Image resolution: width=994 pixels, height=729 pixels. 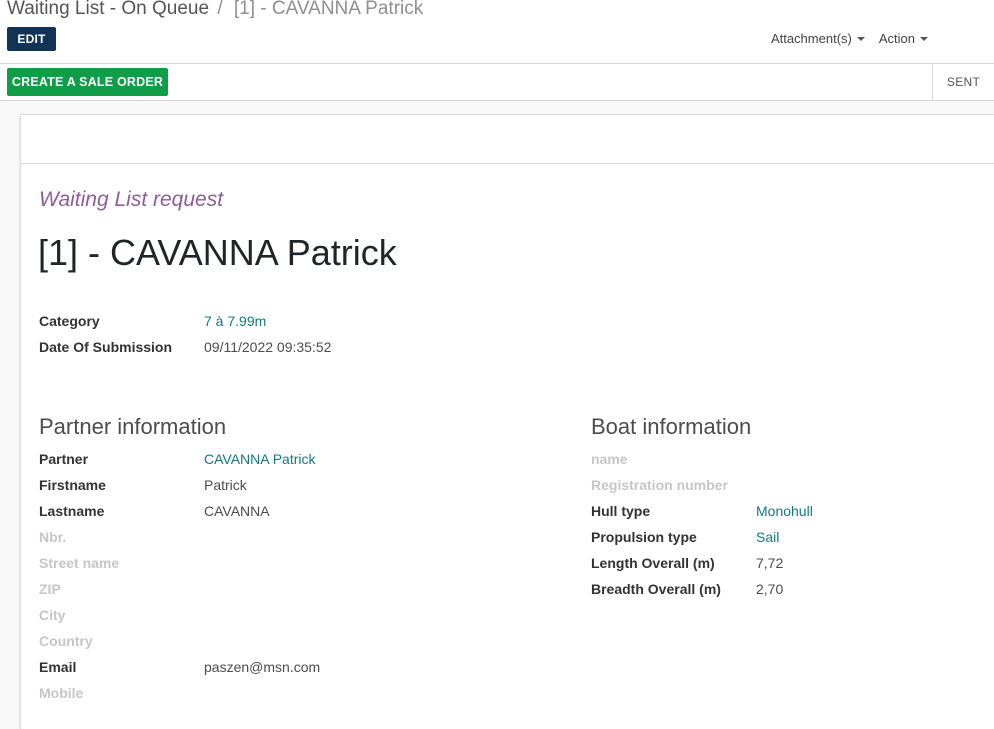 I want to click on attachments-label: Attachment(s), so click(x=811, y=38).